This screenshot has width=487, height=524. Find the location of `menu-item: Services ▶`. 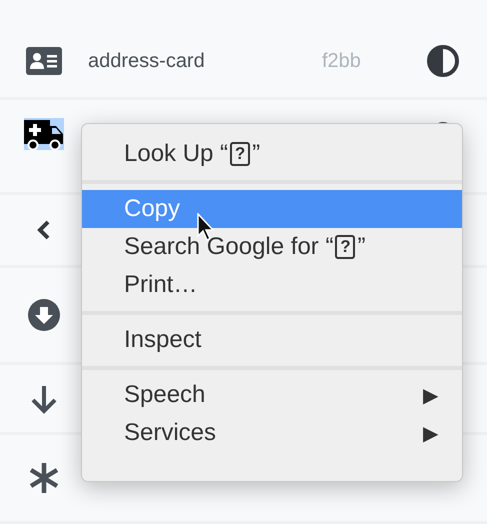

menu-item: Services ▶ is located at coordinates (272, 433).